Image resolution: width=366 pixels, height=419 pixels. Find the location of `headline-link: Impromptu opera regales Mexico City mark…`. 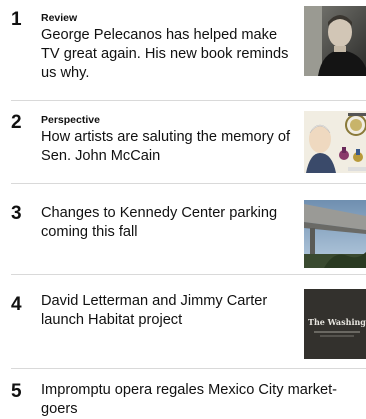

headline-link: Impromptu opera regales Mexico City mark… is located at coordinates (191, 400).